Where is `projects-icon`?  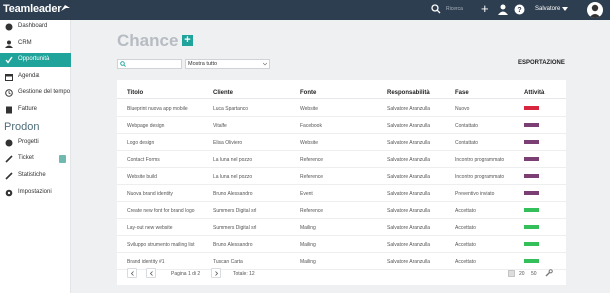
projects-icon is located at coordinates (9, 143).